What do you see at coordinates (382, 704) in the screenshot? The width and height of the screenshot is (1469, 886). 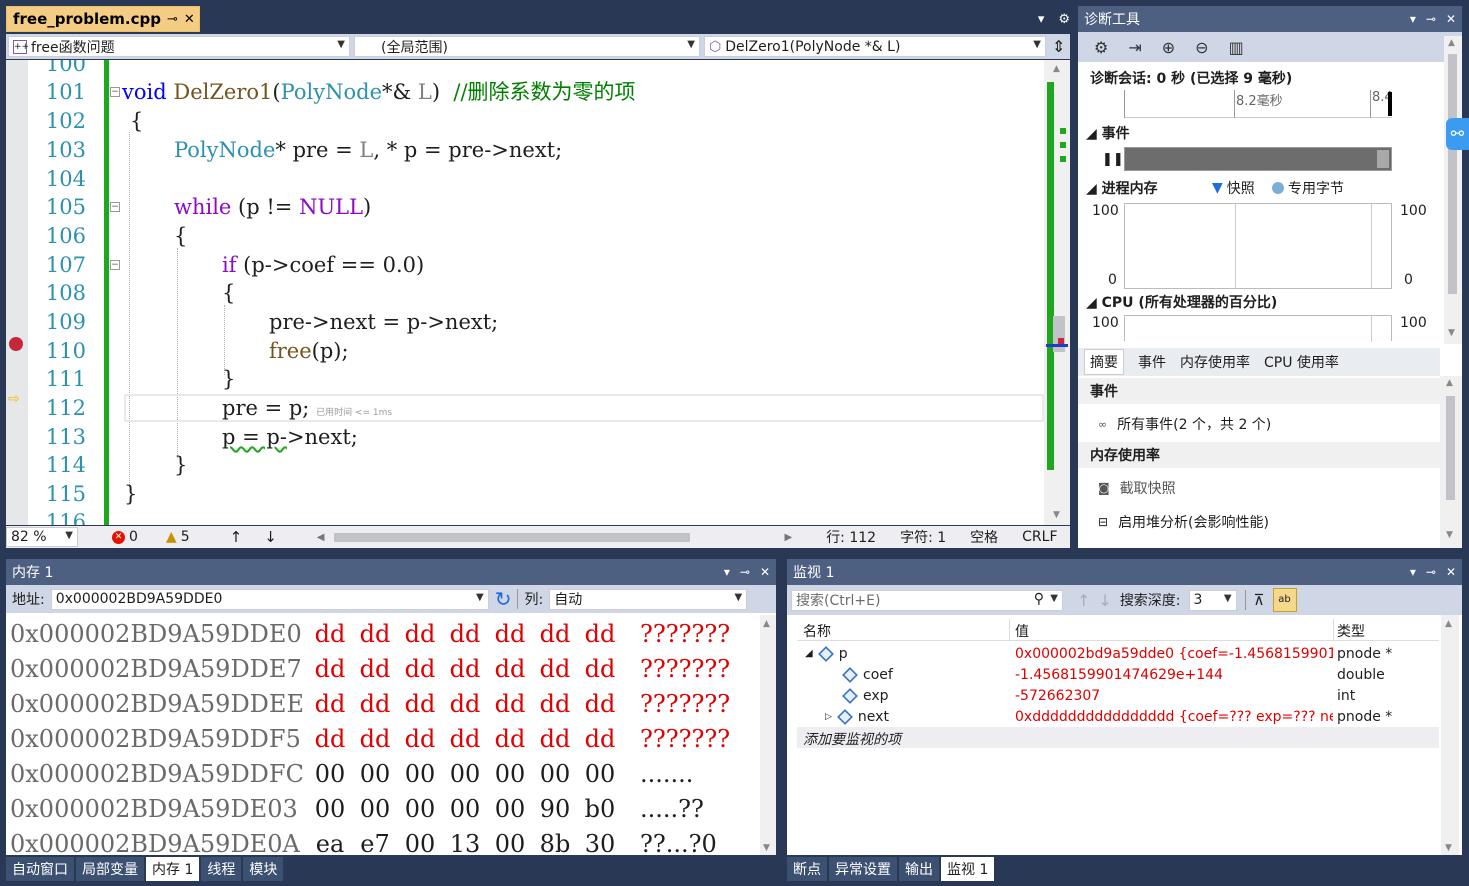 I see `memory-row: 0x000002BD9A59DDEE dd dd dd dd dd dd dd???????` at bounding box center [382, 704].